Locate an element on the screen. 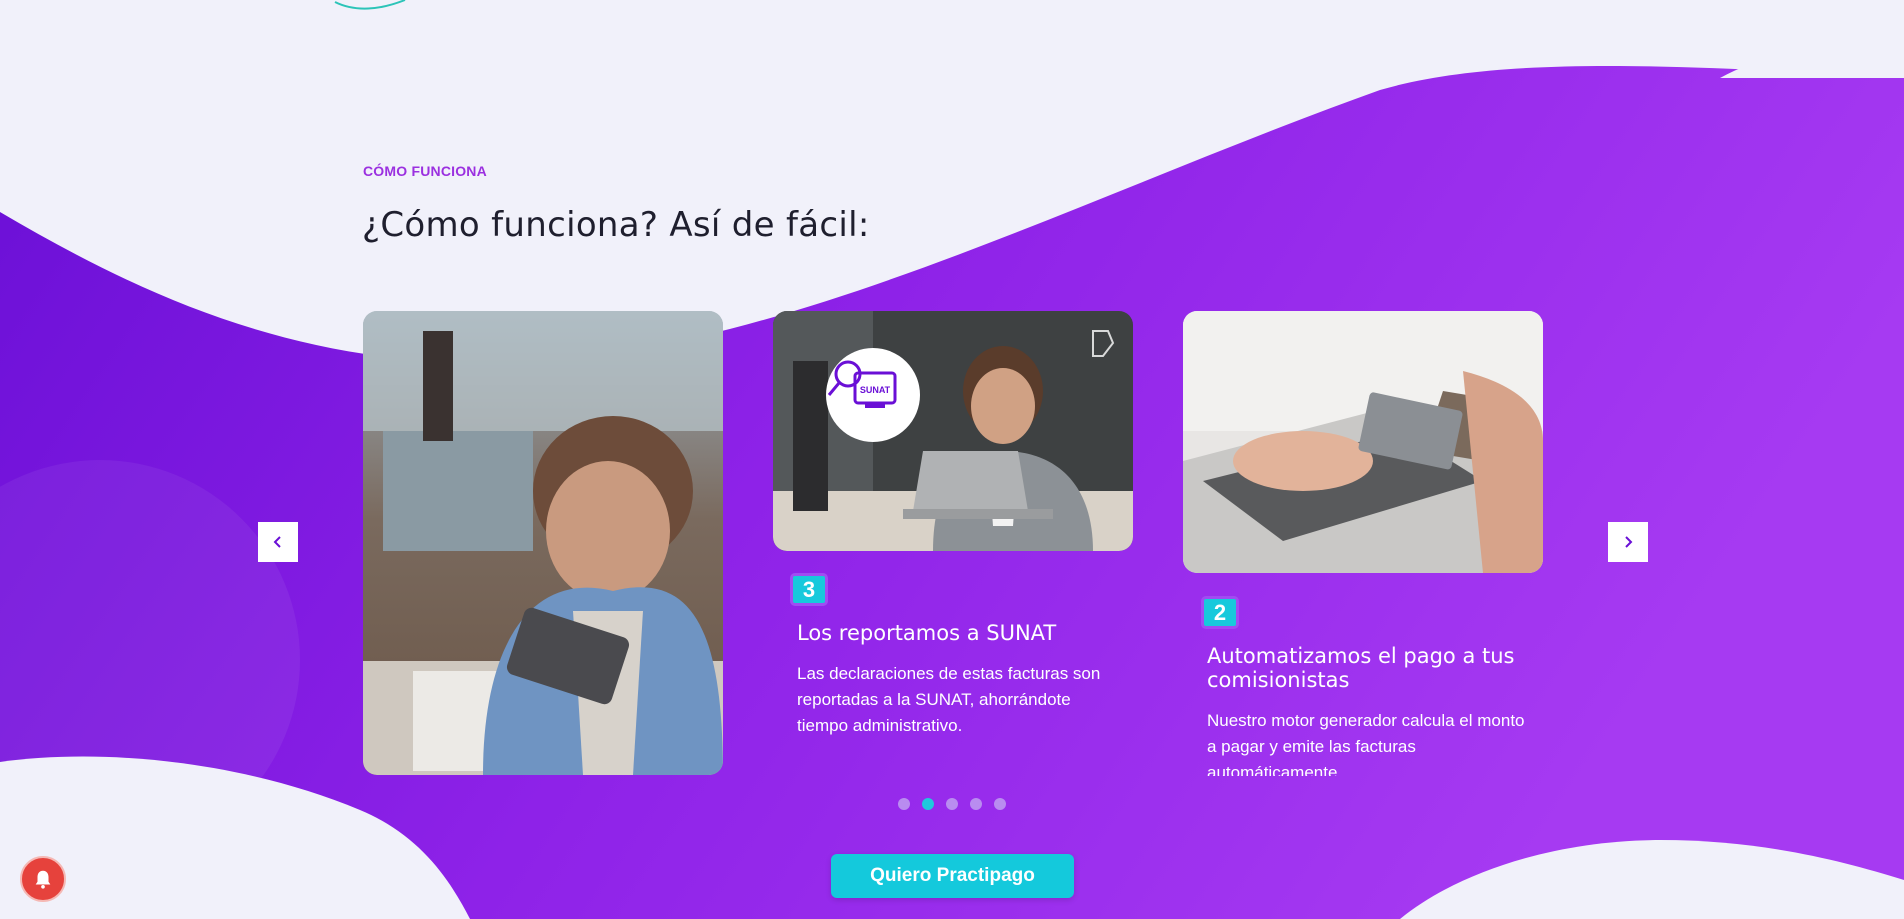  bell-icon is located at coordinates (43, 879).